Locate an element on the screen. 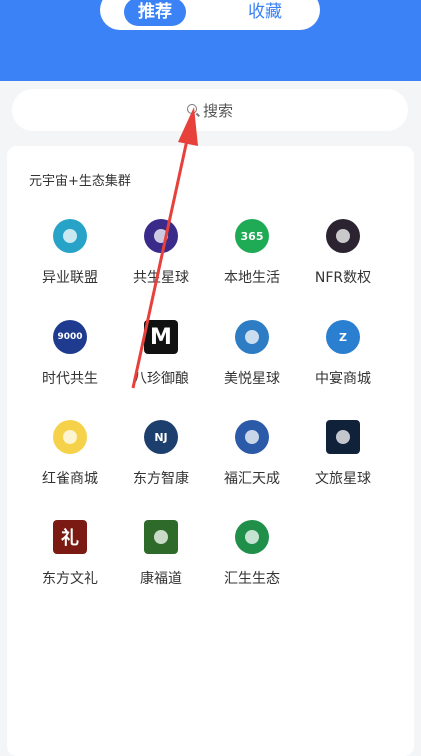 The image size is (421, 756). planet-logo-icon is located at coordinates (161, 236).